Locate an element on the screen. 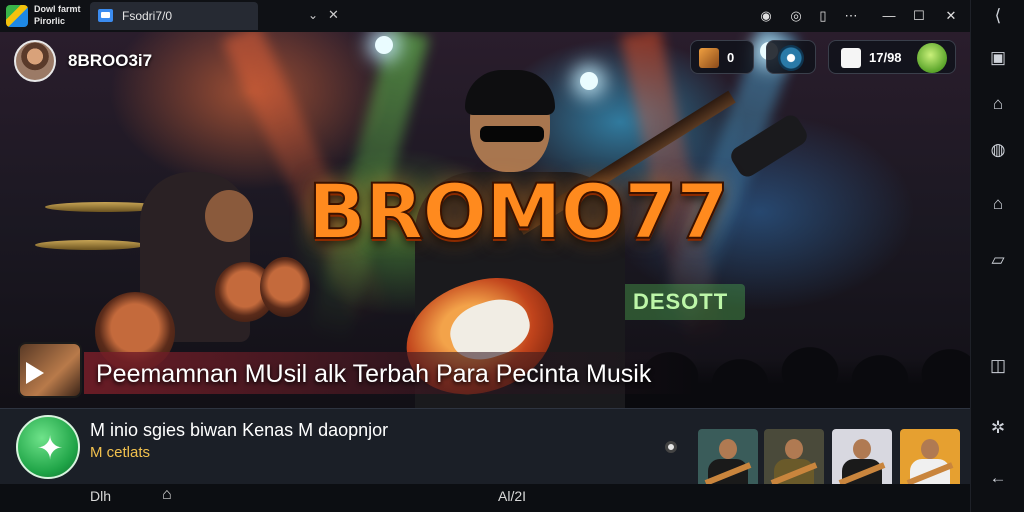 The image size is (1024, 512). app-name: Dowl farmt Pirorlic is located at coordinates (57, 15).